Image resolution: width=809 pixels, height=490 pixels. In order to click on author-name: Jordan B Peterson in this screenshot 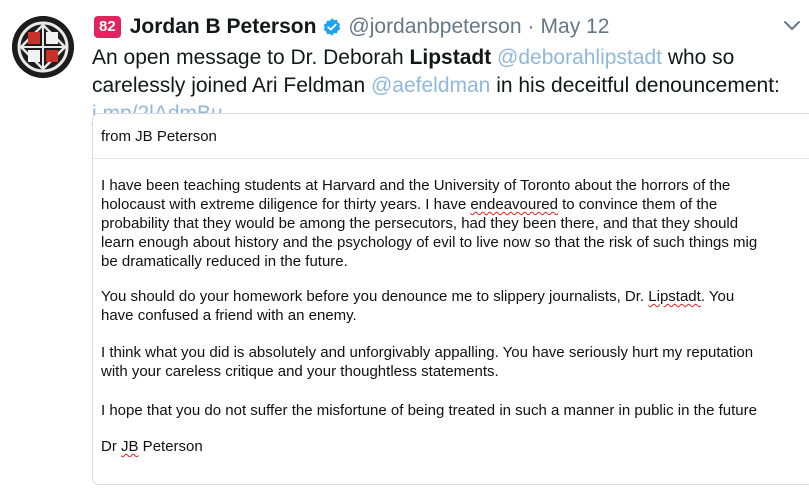, I will do `click(223, 27)`.